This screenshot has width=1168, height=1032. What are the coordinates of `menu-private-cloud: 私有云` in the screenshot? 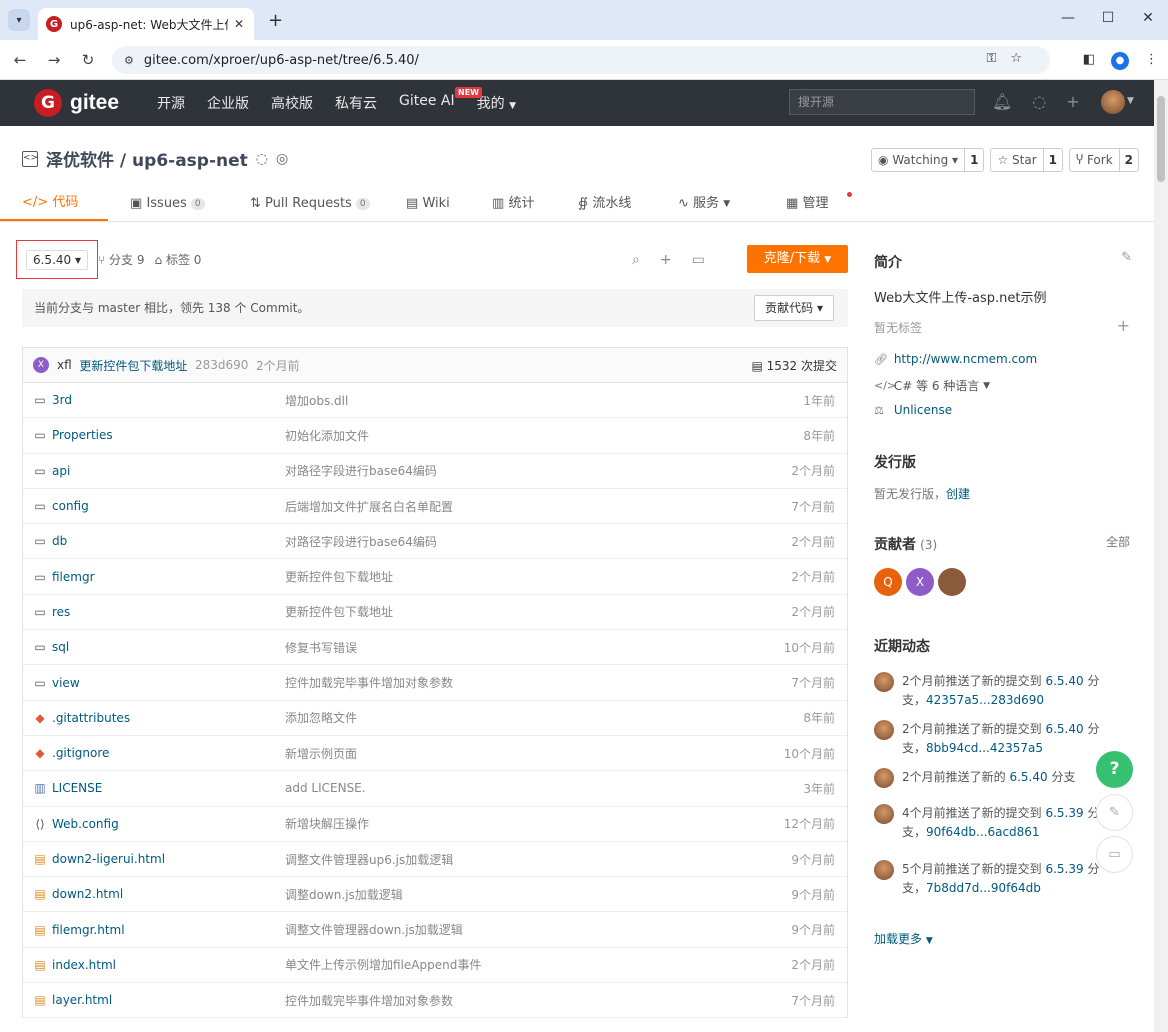 It's located at (356, 103).